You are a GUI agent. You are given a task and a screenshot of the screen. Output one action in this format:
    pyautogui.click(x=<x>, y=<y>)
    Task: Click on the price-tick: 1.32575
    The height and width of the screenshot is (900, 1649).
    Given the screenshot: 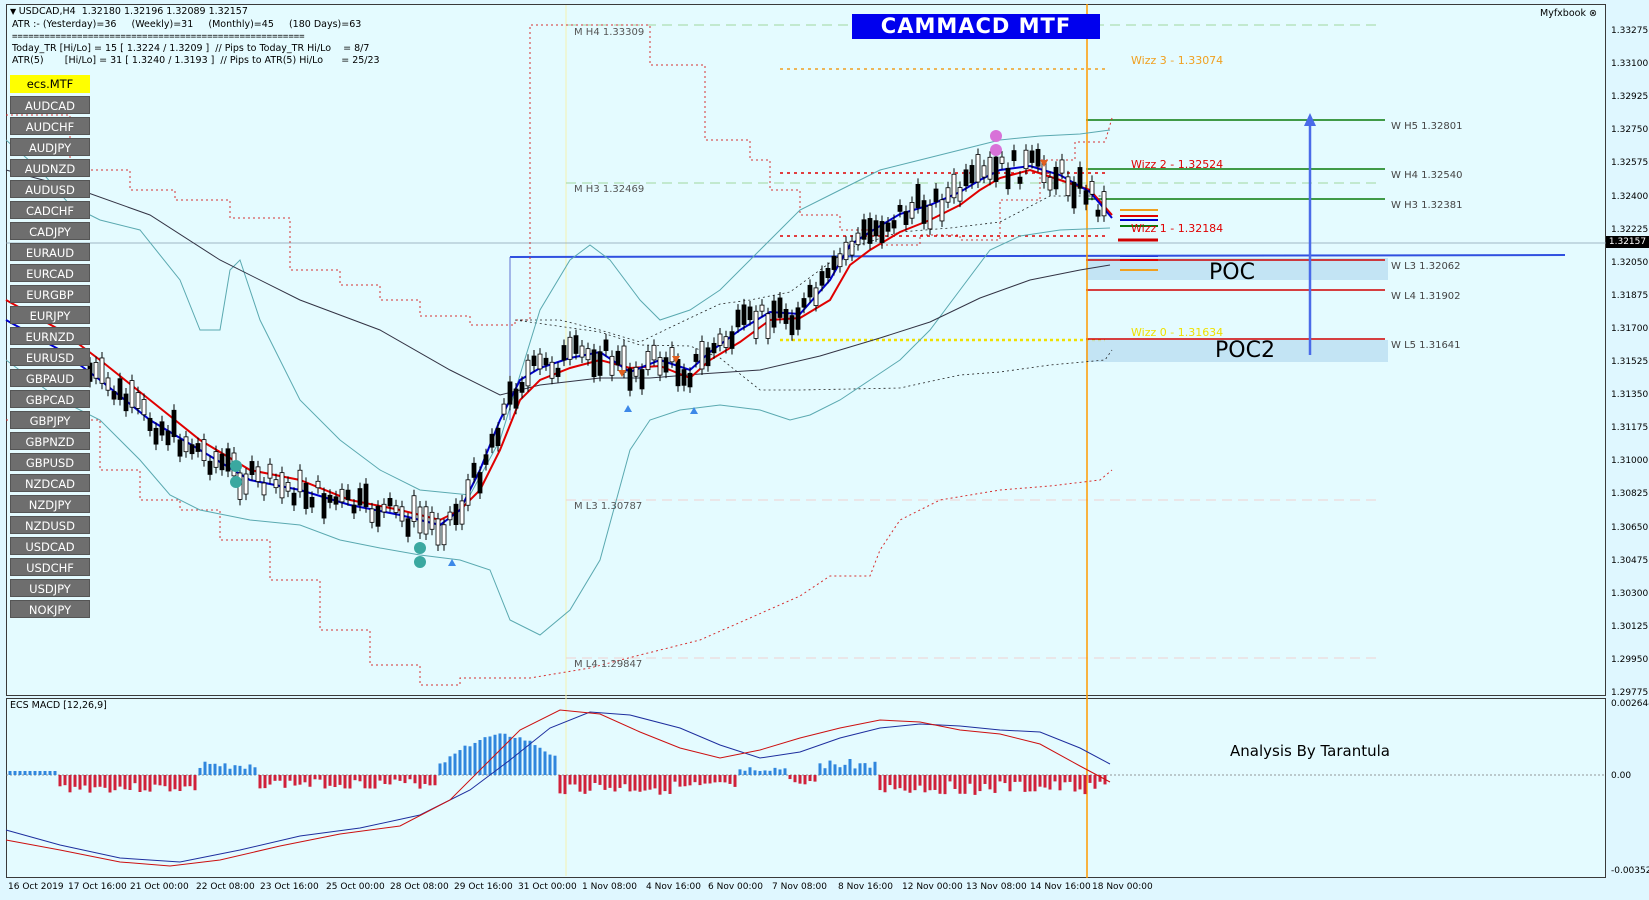 What is the action you would take?
    pyautogui.click(x=1630, y=163)
    